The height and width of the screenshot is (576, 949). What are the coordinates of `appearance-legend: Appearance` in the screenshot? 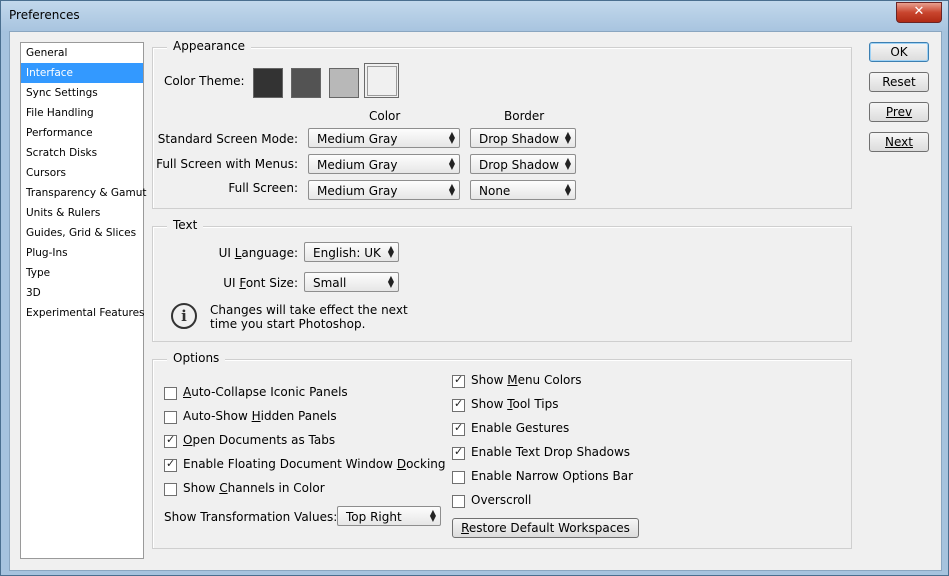 It's located at (209, 46).